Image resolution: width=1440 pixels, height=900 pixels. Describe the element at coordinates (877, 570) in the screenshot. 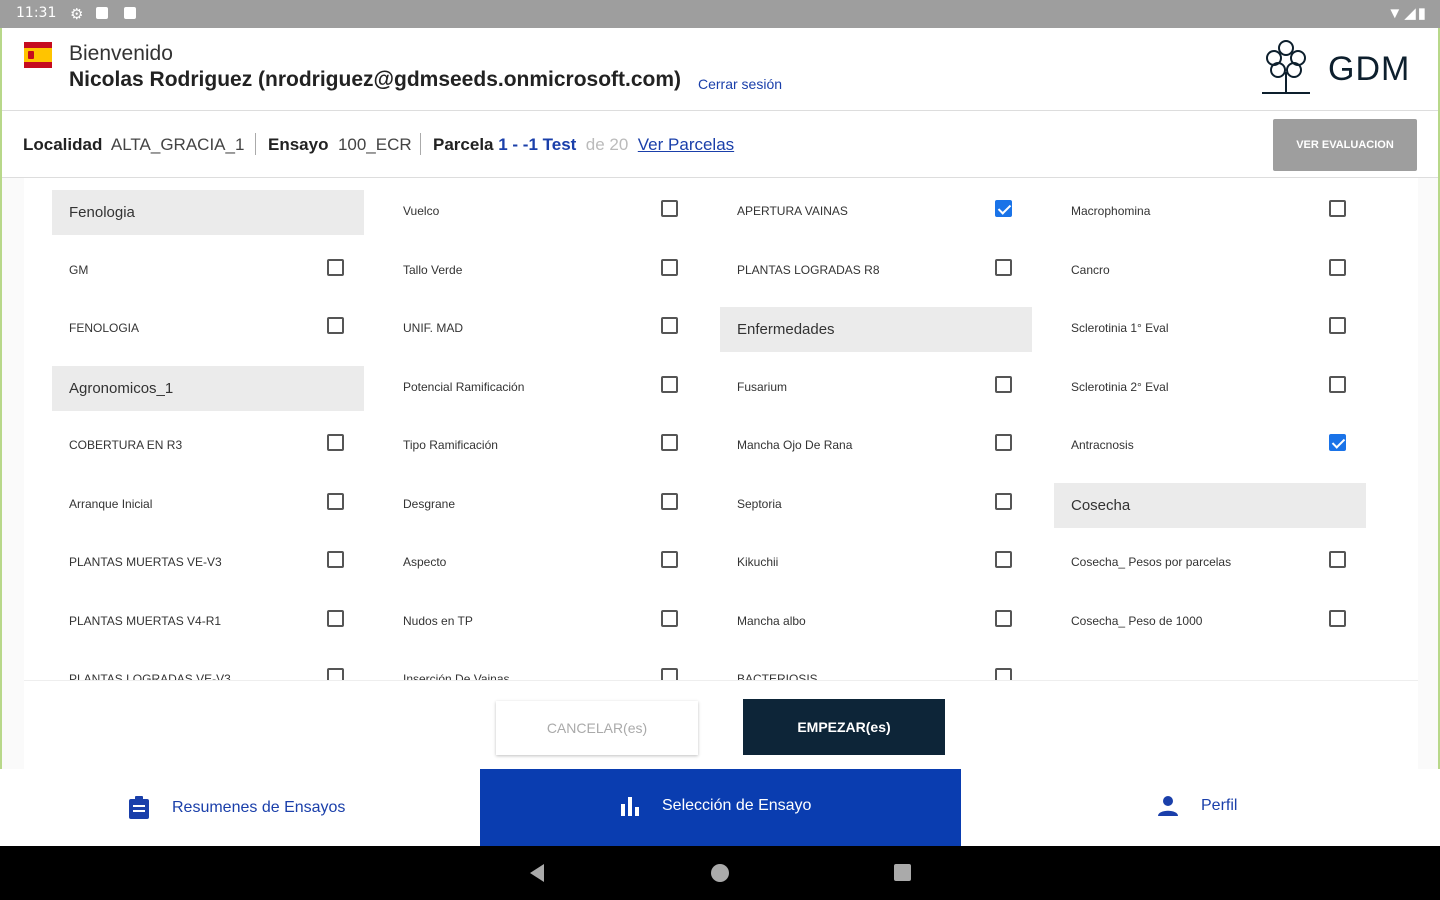

I see `evaluation-option: Kikuchii` at that location.